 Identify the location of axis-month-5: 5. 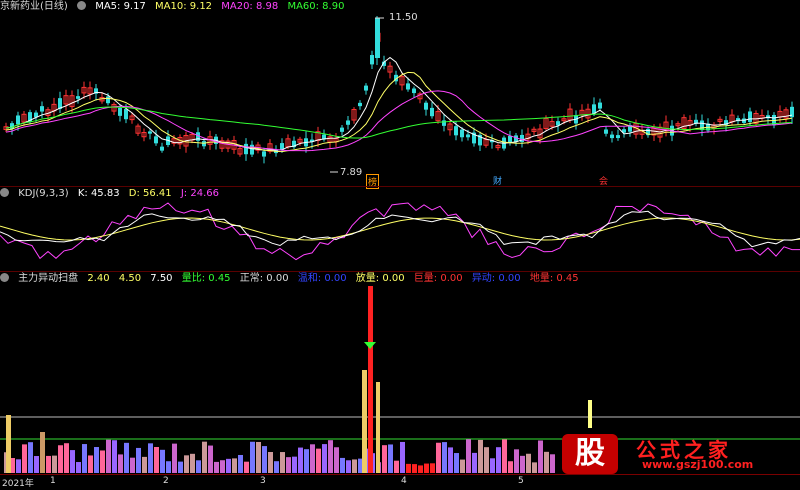
(521, 481).